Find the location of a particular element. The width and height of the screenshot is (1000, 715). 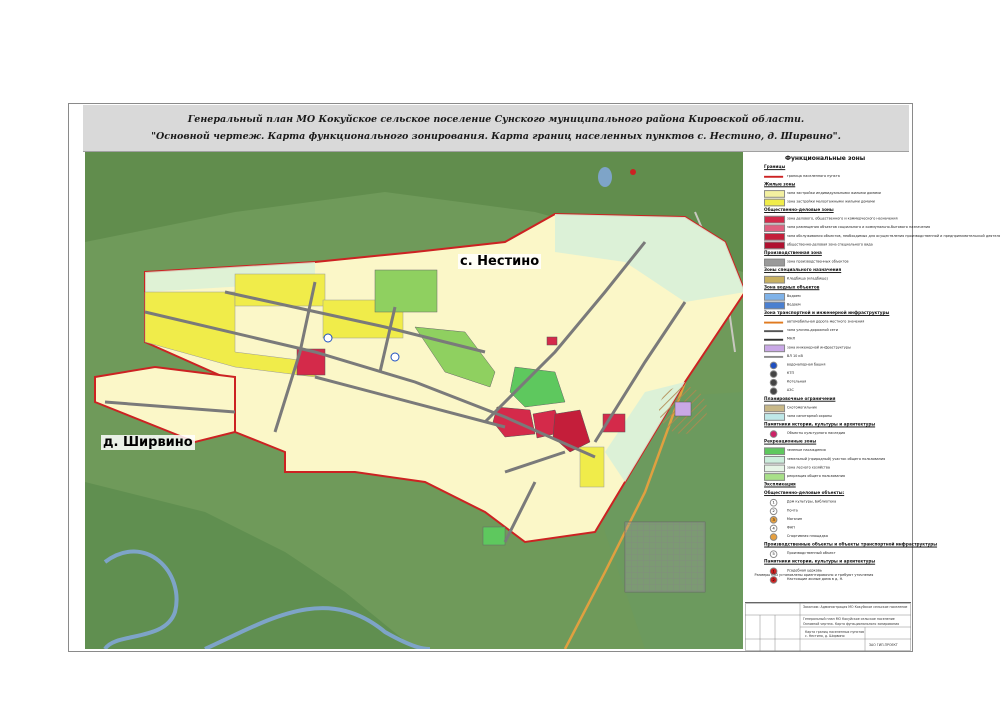

legend-row-label: Котельная is located at coordinates (796, 381).